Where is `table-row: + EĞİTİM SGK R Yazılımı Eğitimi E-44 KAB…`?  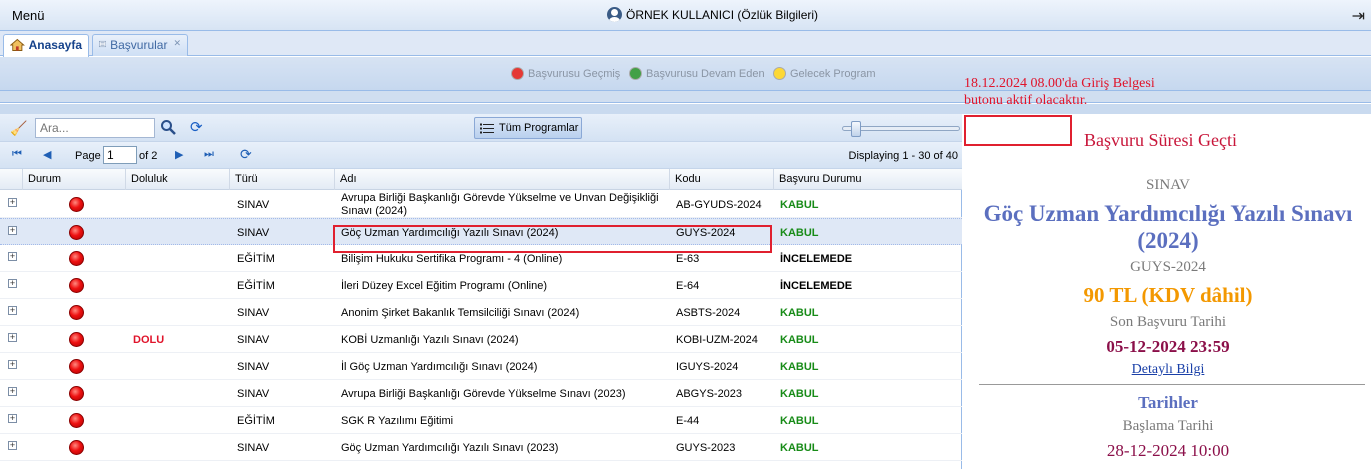
table-row: + EĞİTİM SGK R Yazılımı Eğitimi E-44 KAB… is located at coordinates (481, 420).